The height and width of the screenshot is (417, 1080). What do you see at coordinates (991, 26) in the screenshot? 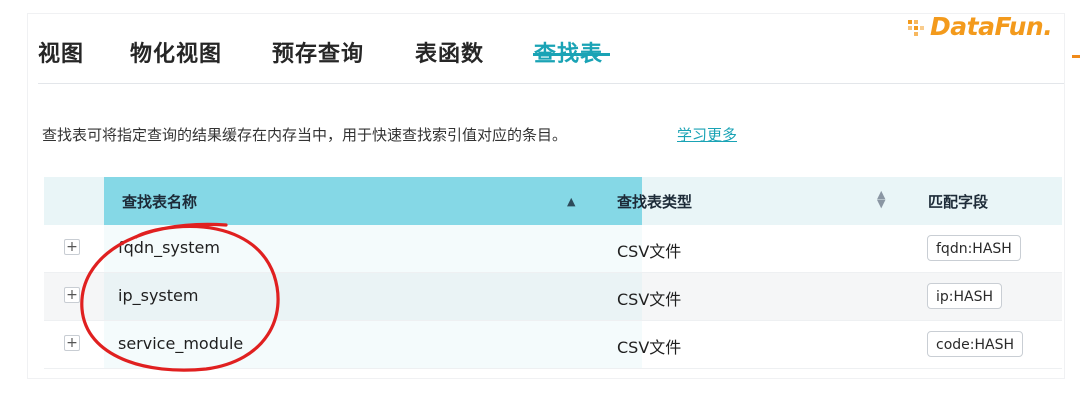
I see `logo-text: DataFun.` at bounding box center [991, 26].